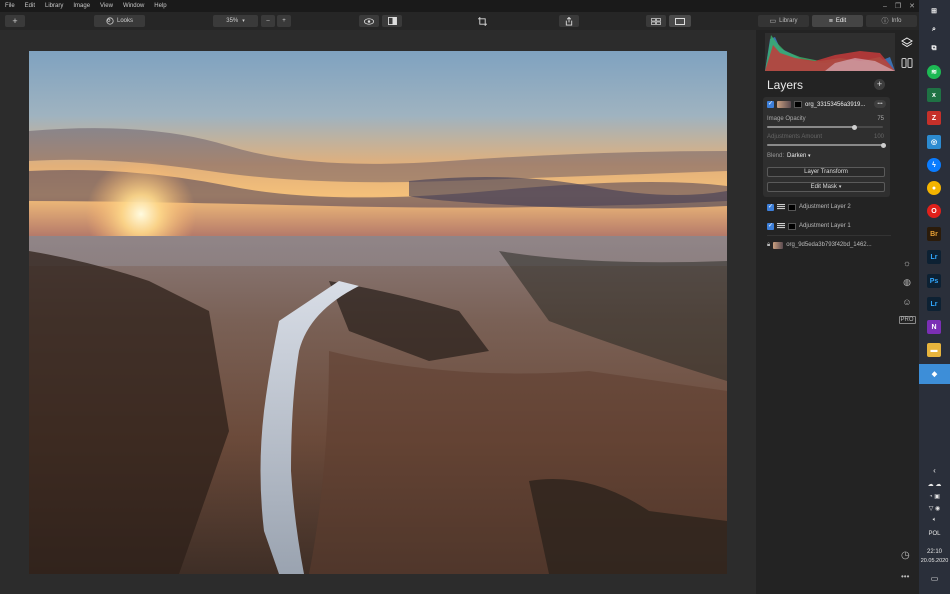 This screenshot has width=950, height=594. I want to click on image-opacity-label: Image Opacity, so click(786, 119).